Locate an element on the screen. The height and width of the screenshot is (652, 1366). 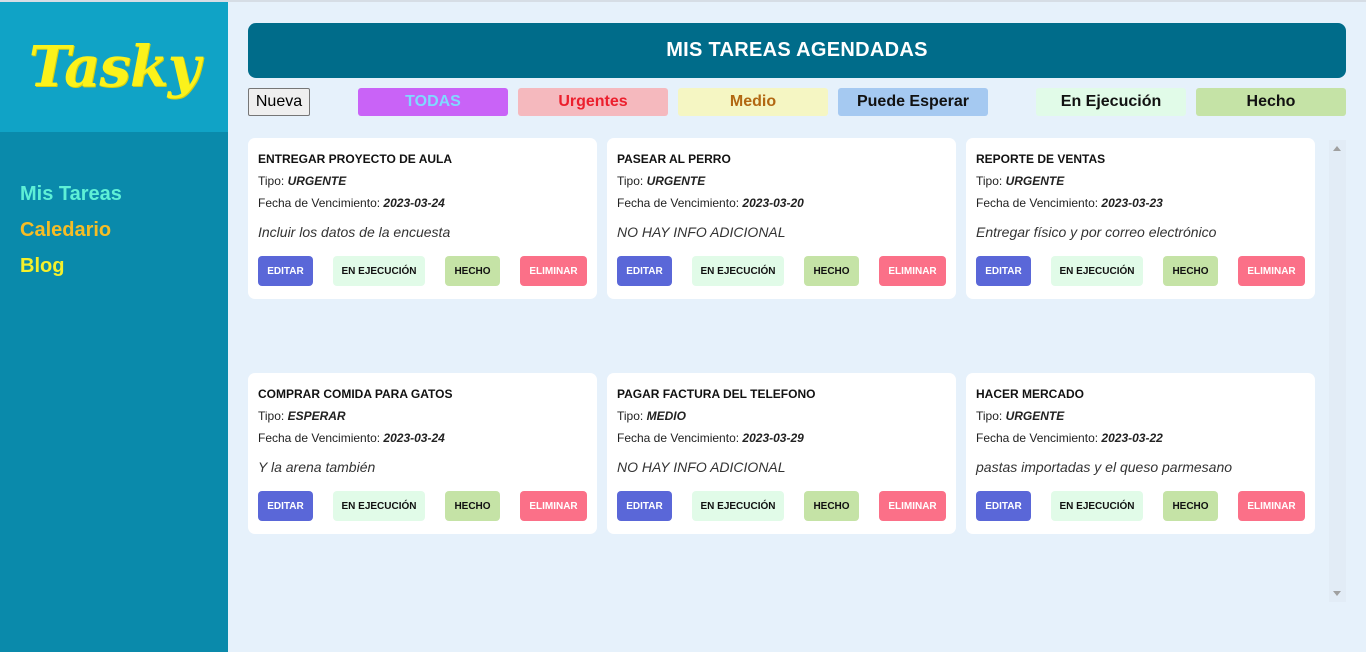
task-title: COMPRAR COMIDA PARA GATOS is located at coordinates (355, 394).